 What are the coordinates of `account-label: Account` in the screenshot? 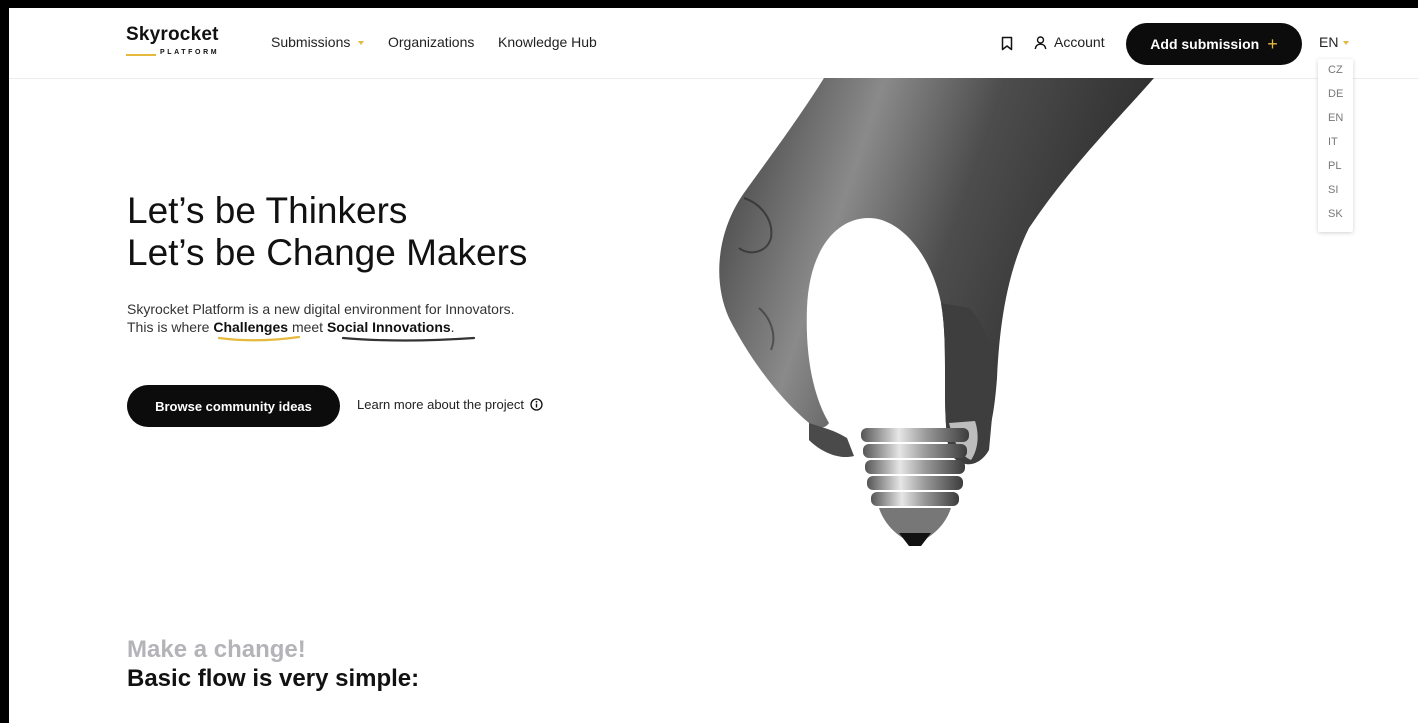 It's located at (1079, 42).